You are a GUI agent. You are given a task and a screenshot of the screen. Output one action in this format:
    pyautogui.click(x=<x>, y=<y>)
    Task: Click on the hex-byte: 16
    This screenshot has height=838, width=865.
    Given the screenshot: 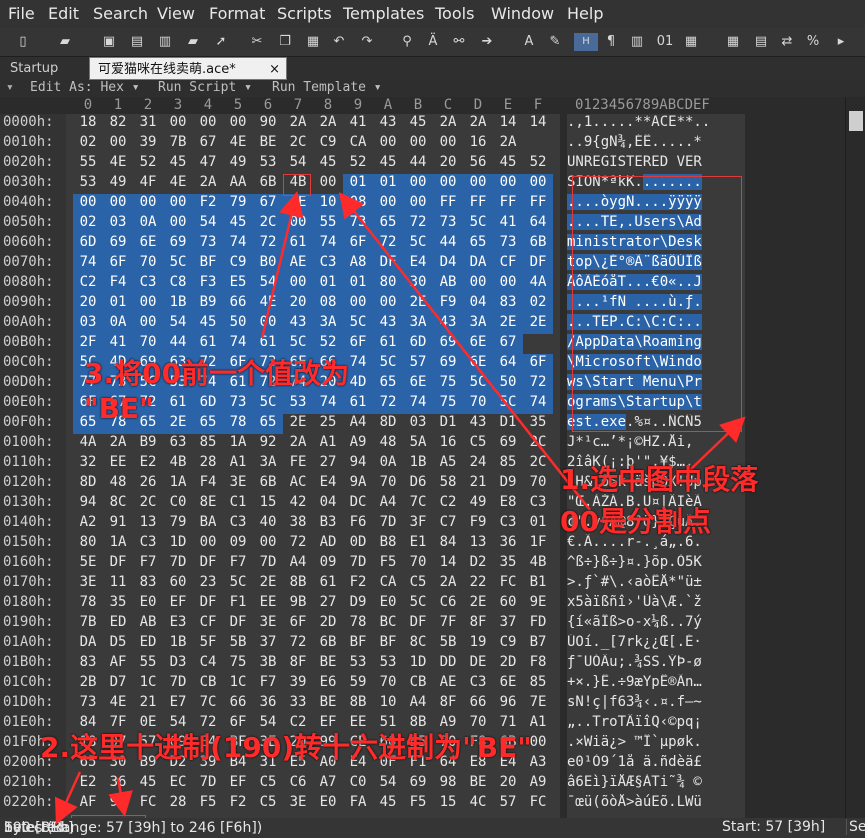 What is the action you would take?
    pyautogui.click(x=478, y=144)
    